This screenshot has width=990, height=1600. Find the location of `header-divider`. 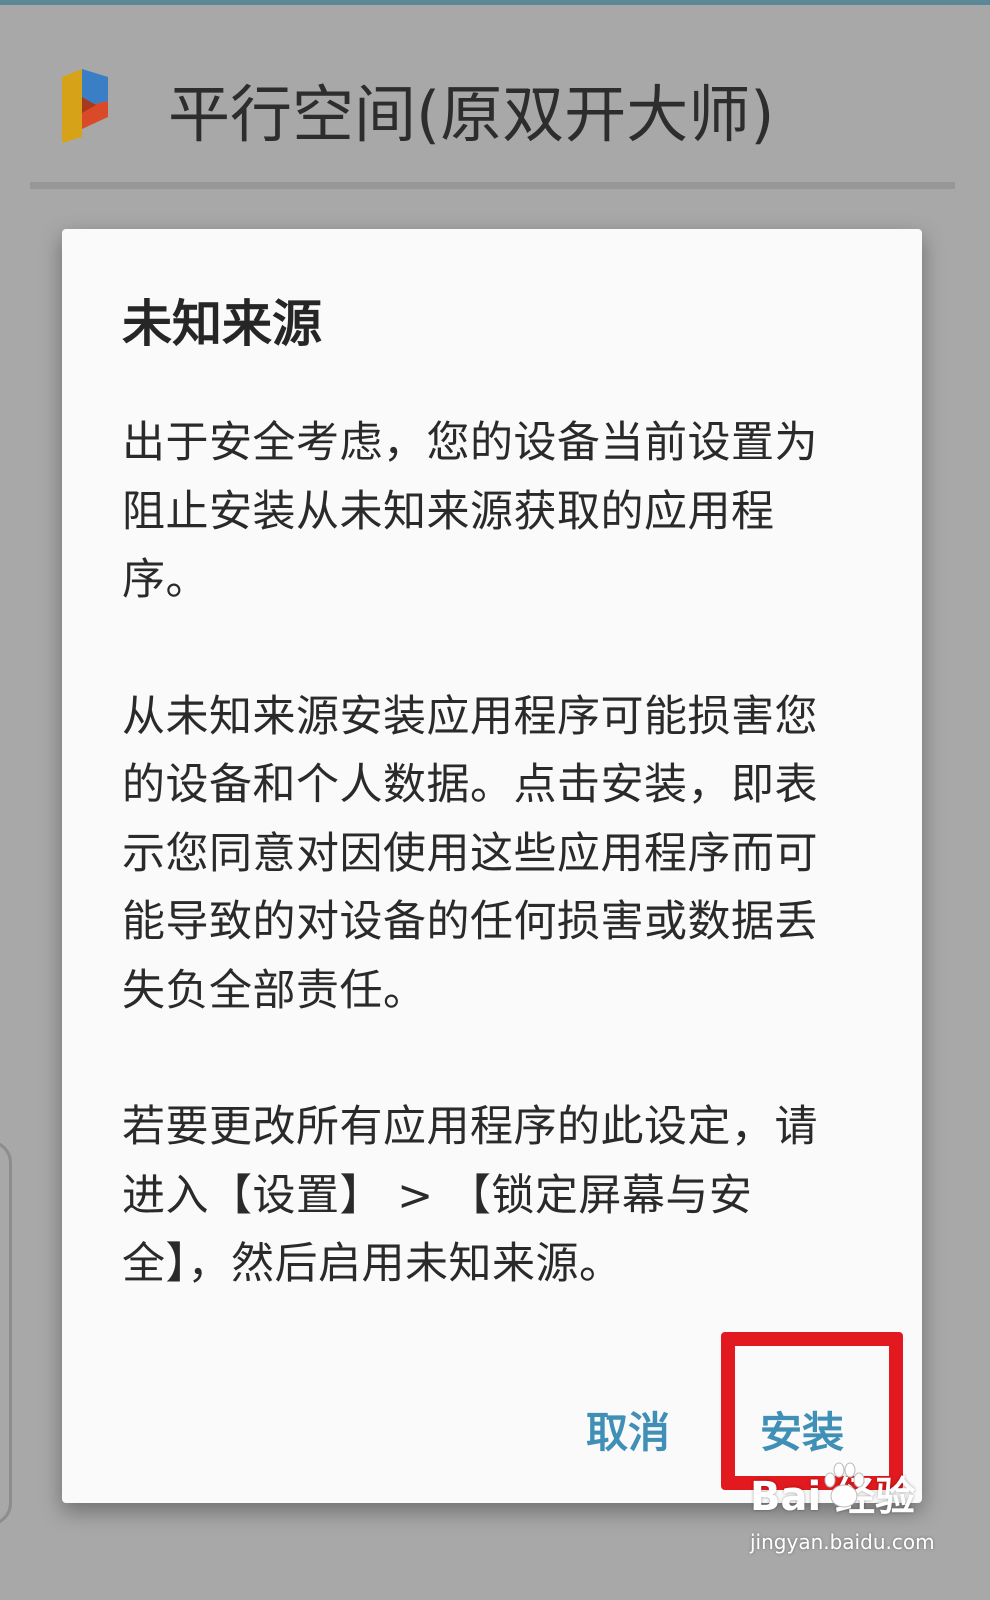

header-divider is located at coordinates (492, 185).